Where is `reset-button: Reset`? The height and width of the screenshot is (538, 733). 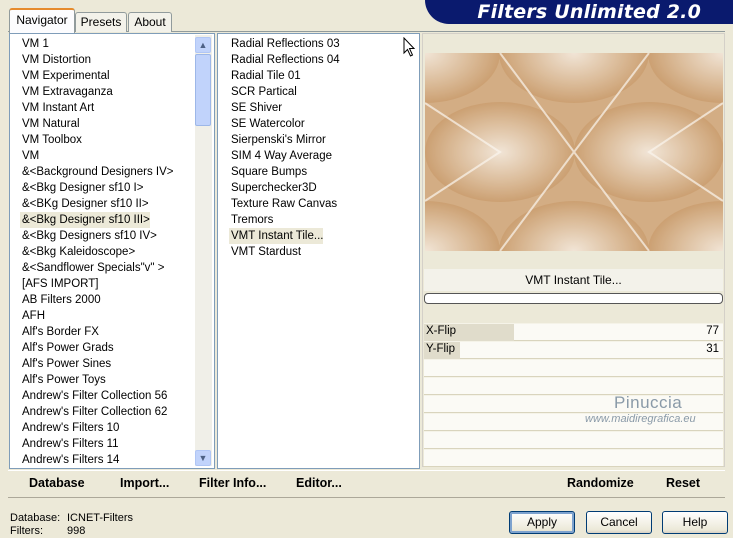 reset-button: Reset is located at coordinates (683, 483).